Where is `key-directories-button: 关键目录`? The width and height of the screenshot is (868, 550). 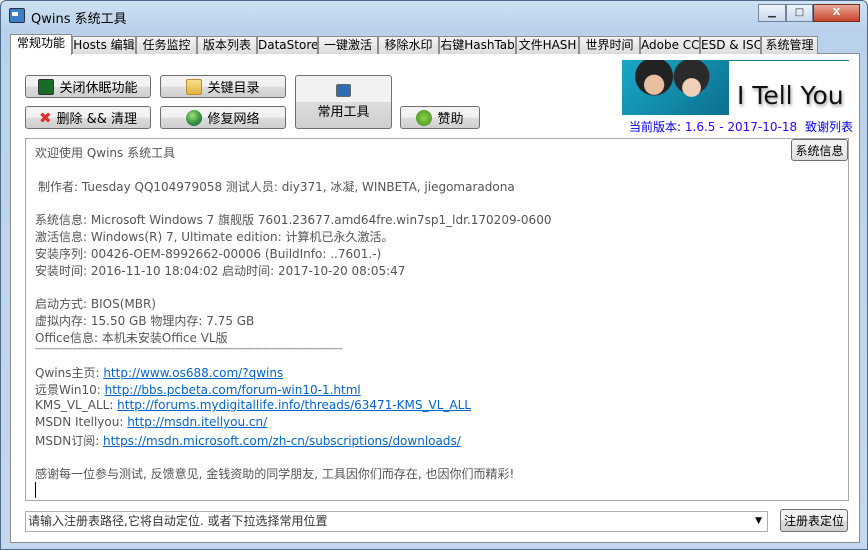
key-directories-button: 关键目录 is located at coordinates (223, 86).